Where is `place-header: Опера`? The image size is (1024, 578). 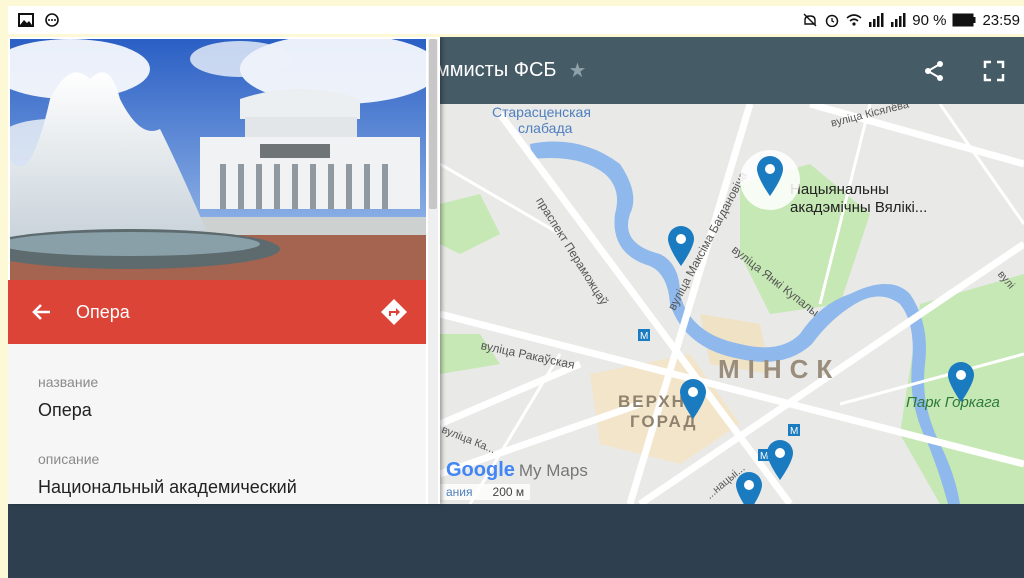
place-header: Опера is located at coordinates (217, 312).